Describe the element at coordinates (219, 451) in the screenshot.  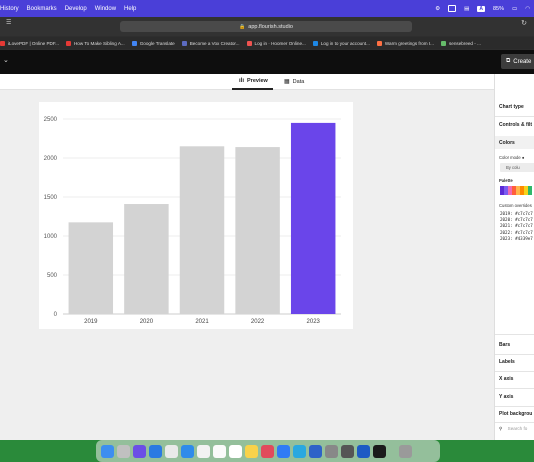
I see `calendar-icon` at that location.